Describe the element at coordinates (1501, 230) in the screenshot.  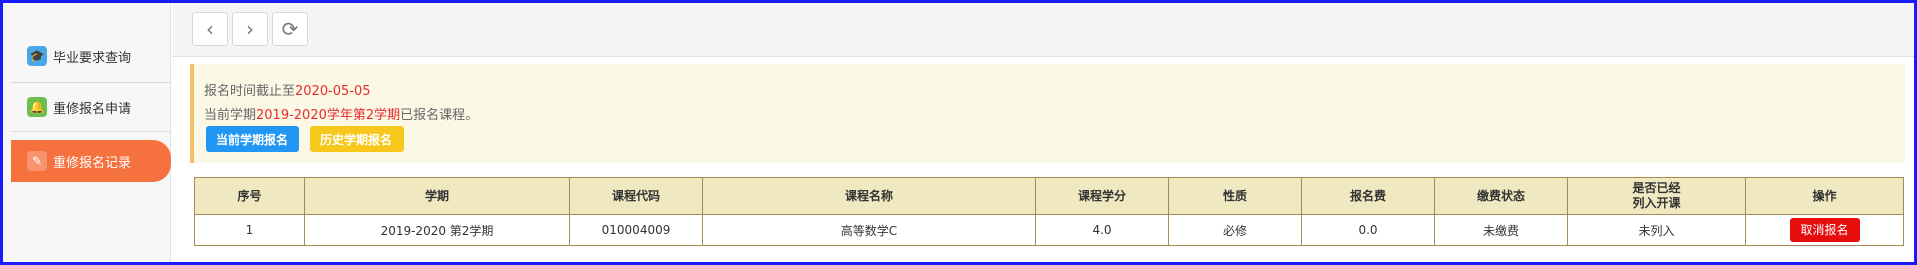
I see `cell-payment-status: 未缴费` at that location.